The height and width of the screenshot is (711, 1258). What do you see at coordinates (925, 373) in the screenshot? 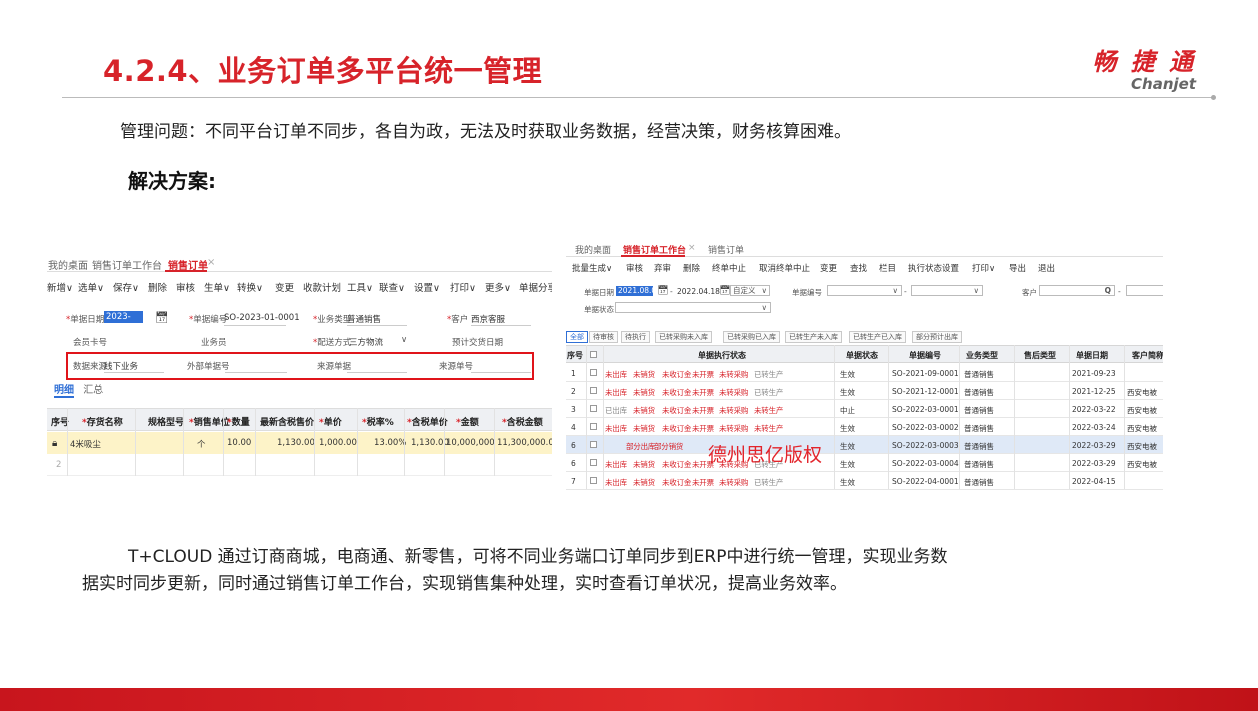
I see `cell-doc-number: SO-2021-09-0001` at bounding box center [925, 373].